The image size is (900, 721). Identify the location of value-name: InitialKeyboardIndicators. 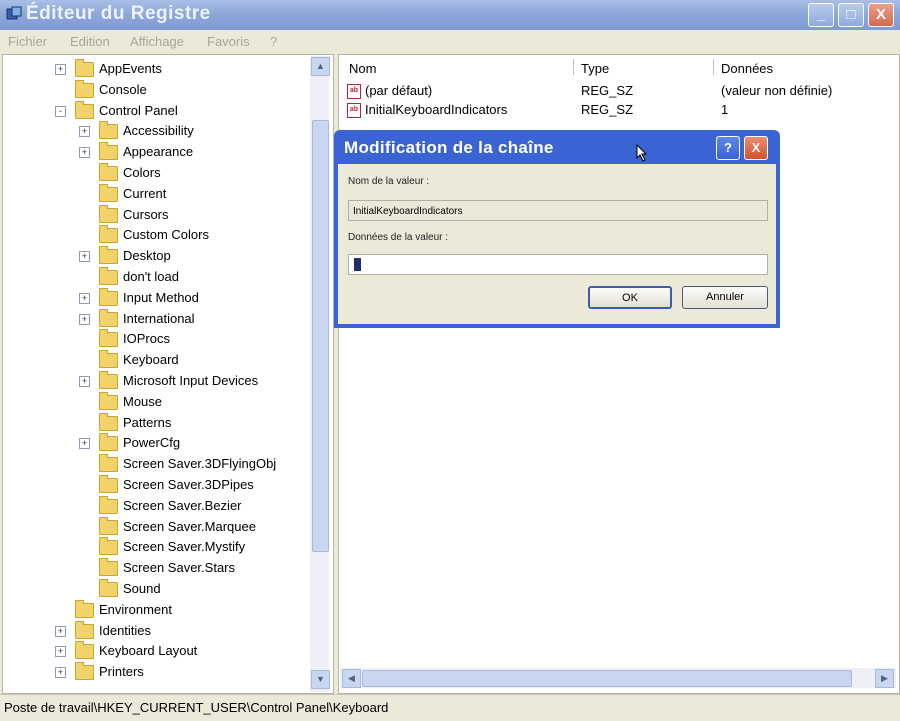
(436, 109).